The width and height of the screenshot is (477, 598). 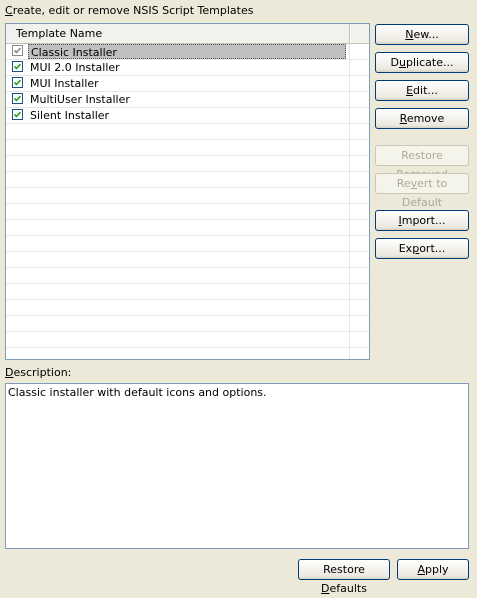 What do you see at coordinates (178, 33) in the screenshot?
I see `column-header-template-name: Template Name` at bounding box center [178, 33].